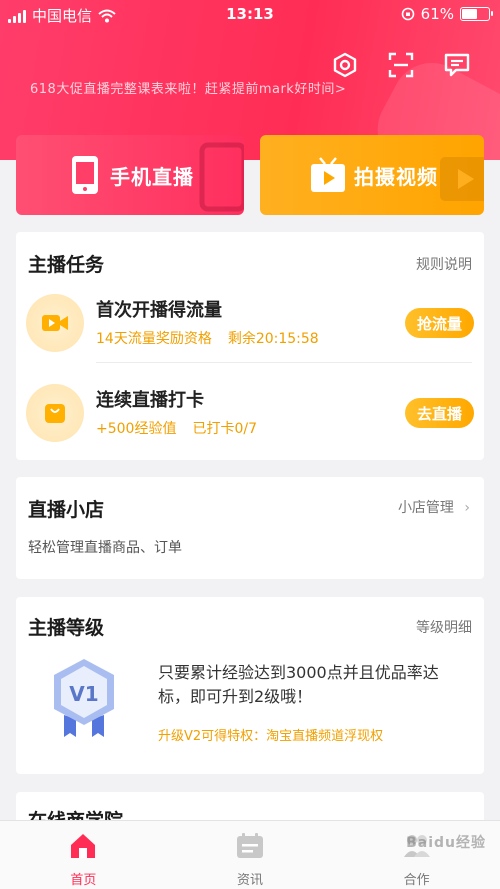  I want to click on task-title: 首次开播得流量, so click(159, 310).